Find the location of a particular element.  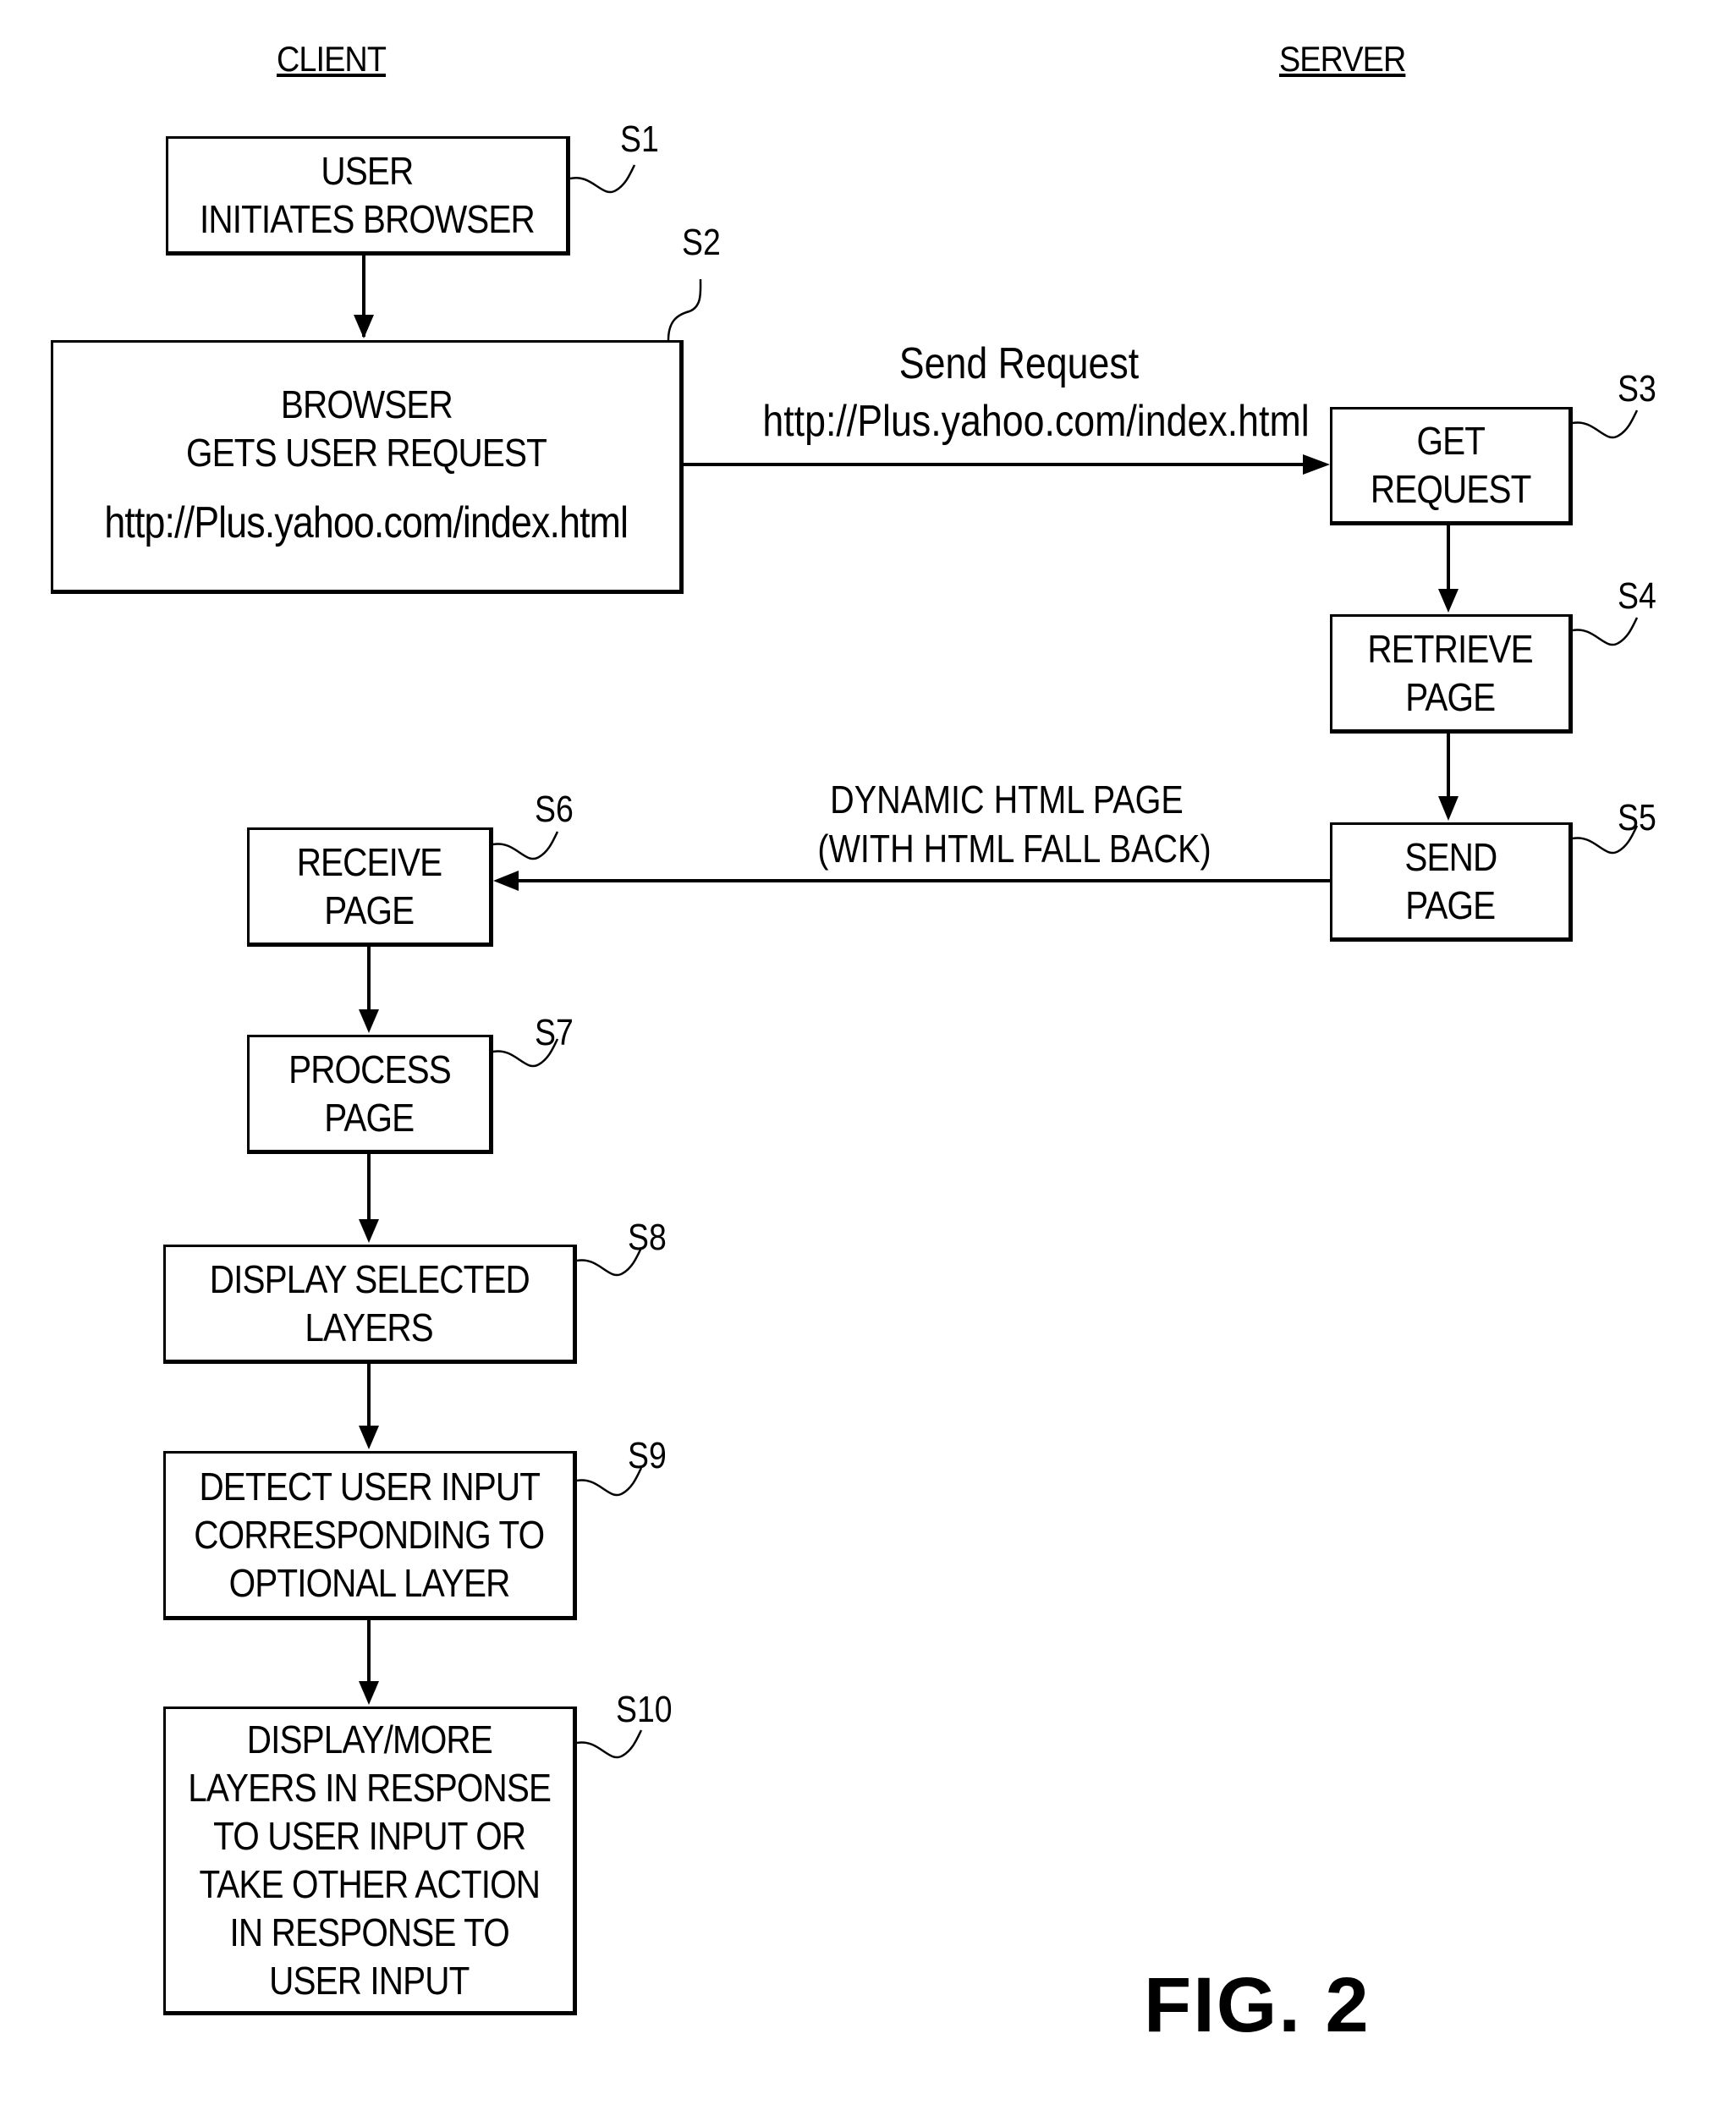

step-s10-line: TAKE OTHER ACTION is located at coordinates (370, 1883).